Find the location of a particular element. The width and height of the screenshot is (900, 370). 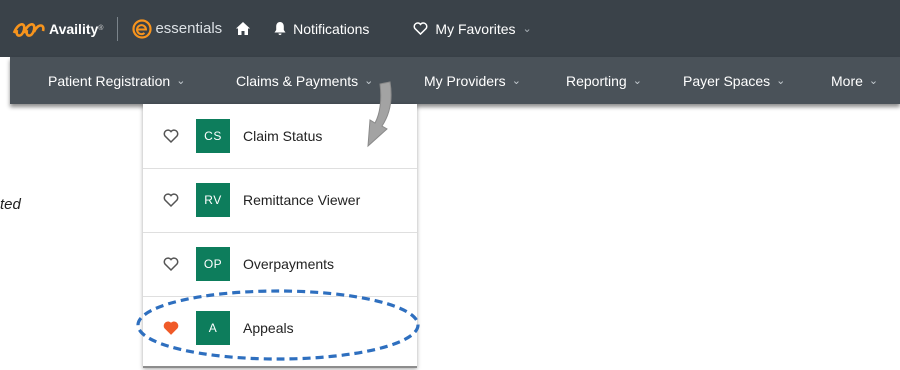

essentials-brand: essentials is located at coordinates (177, 28).